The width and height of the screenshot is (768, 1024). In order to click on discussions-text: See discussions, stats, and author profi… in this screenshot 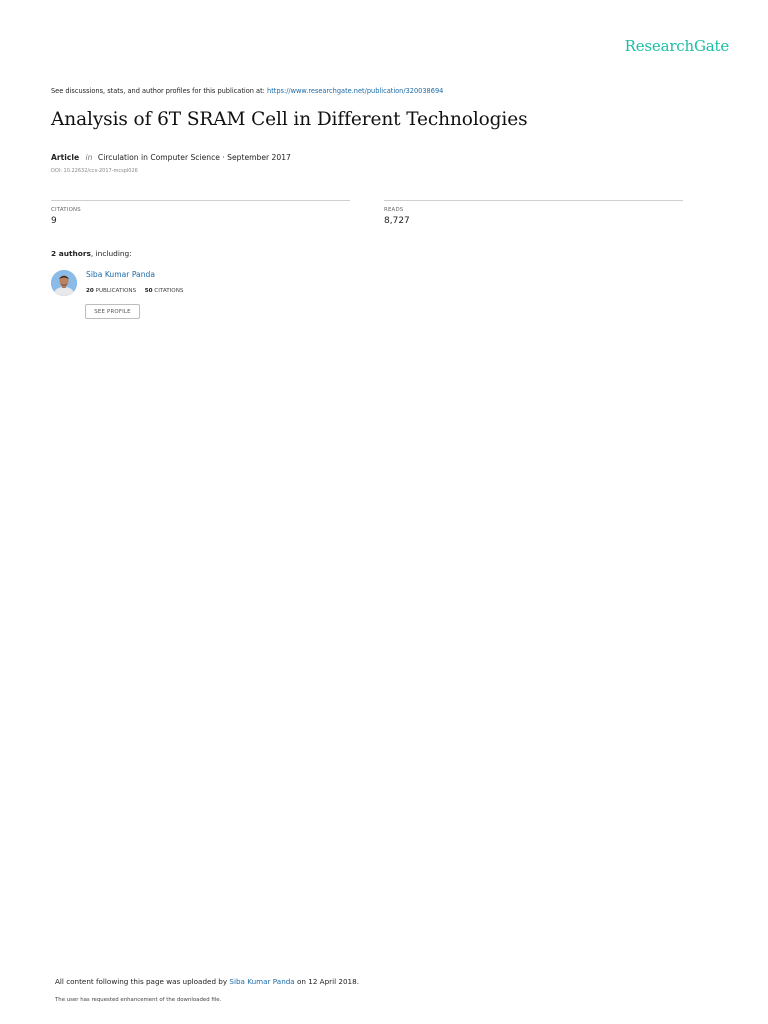, I will do `click(158, 91)`.